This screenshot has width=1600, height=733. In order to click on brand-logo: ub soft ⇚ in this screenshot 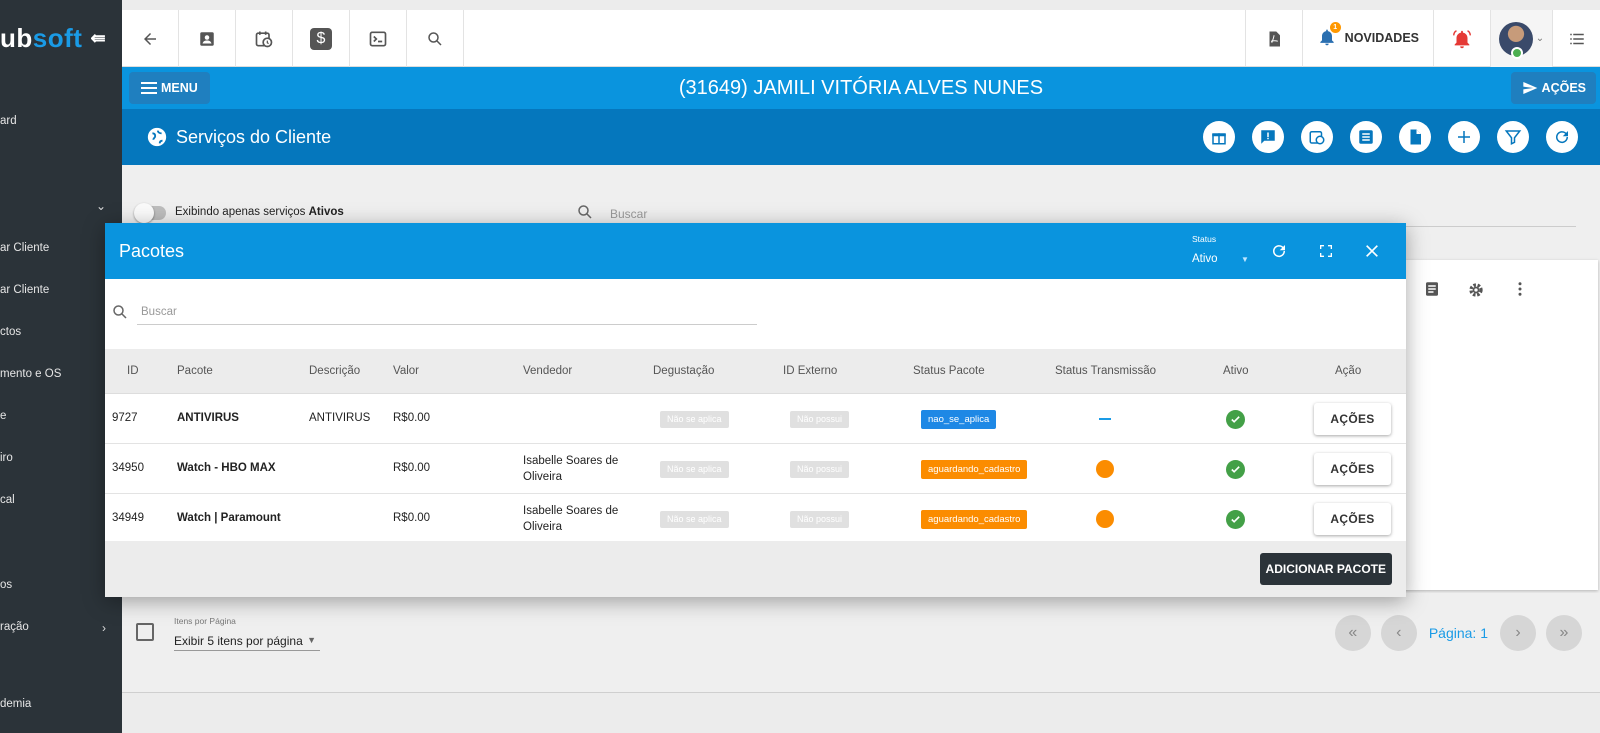, I will do `click(61, 38)`.